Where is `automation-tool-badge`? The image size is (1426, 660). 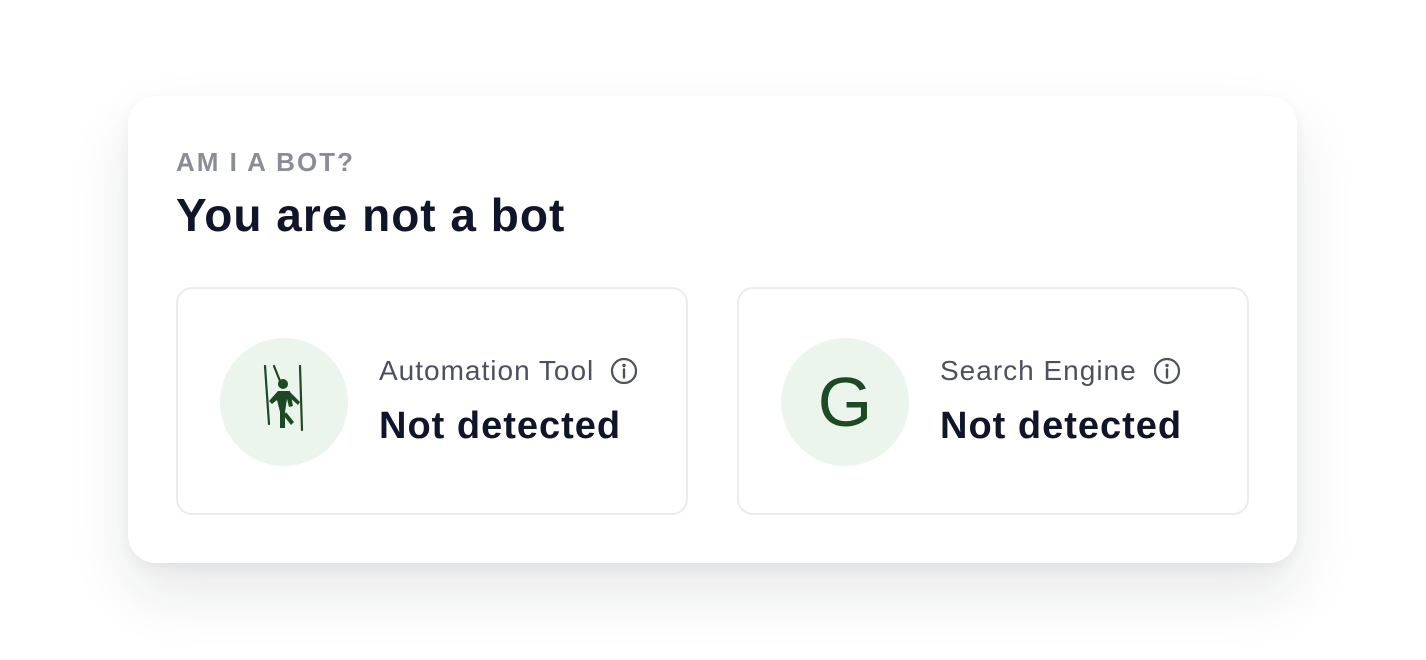 automation-tool-badge is located at coordinates (284, 402).